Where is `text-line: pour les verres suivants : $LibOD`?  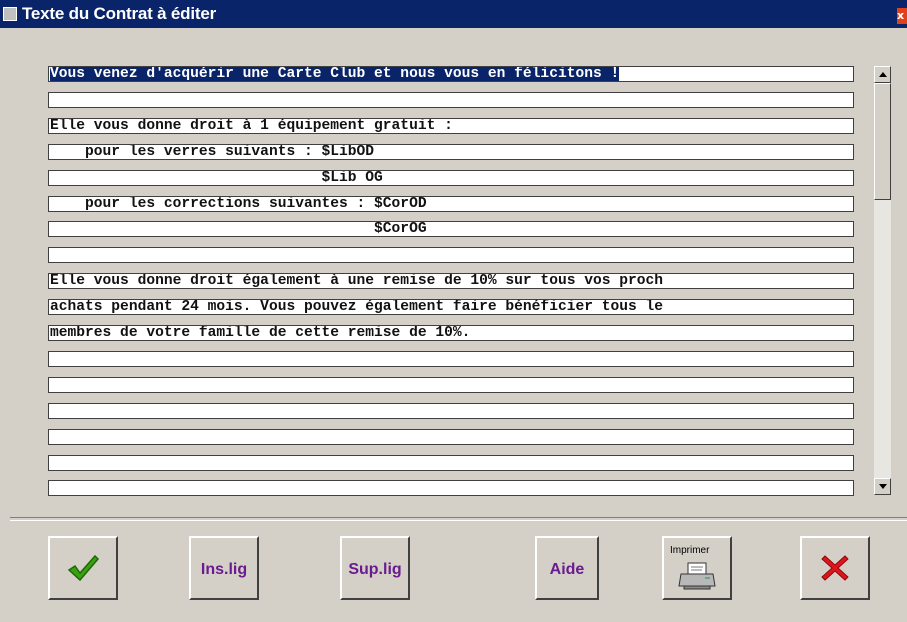
text-line: pour les verres suivants : $LibOD is located at coordinates (451, 151).